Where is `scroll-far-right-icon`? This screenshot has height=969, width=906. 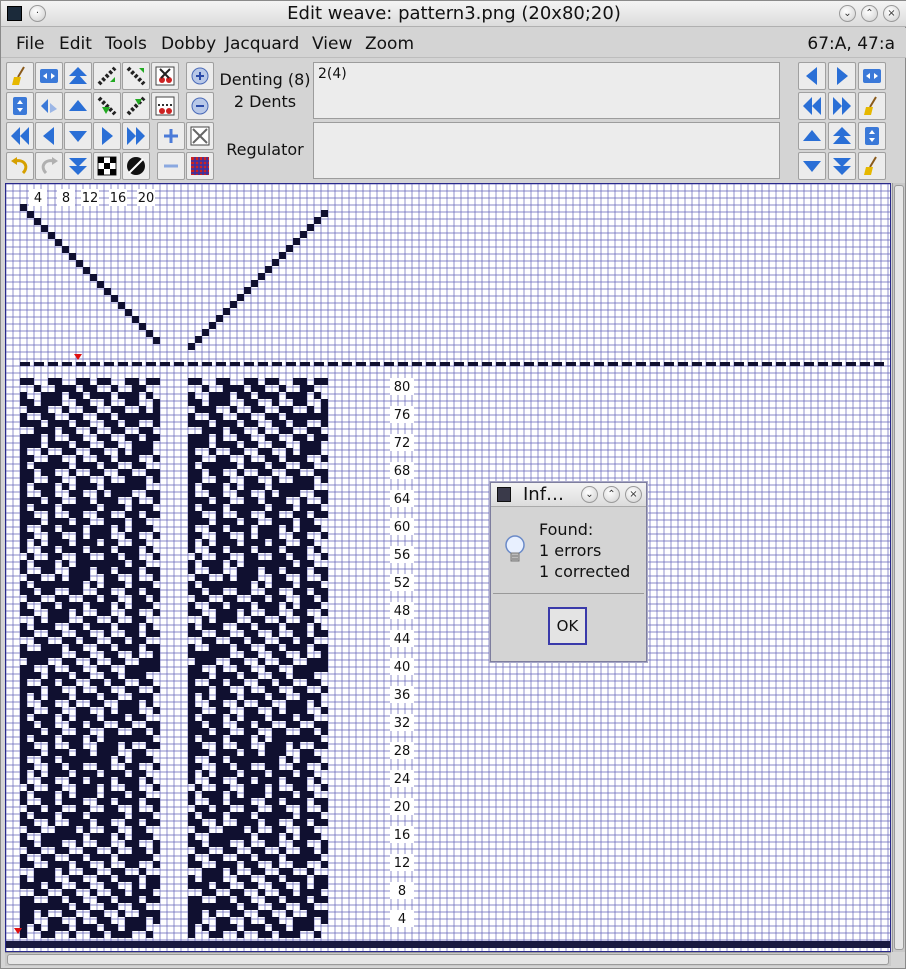
scroll-far-right-icon is located at coordinates (842, 106).